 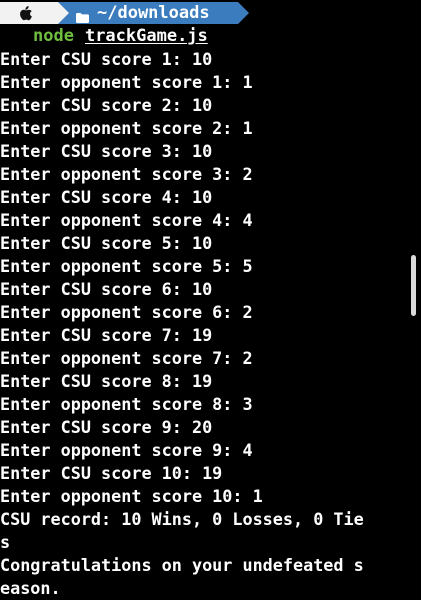 I want to click on command-name: node, so click(x=53, y=35).